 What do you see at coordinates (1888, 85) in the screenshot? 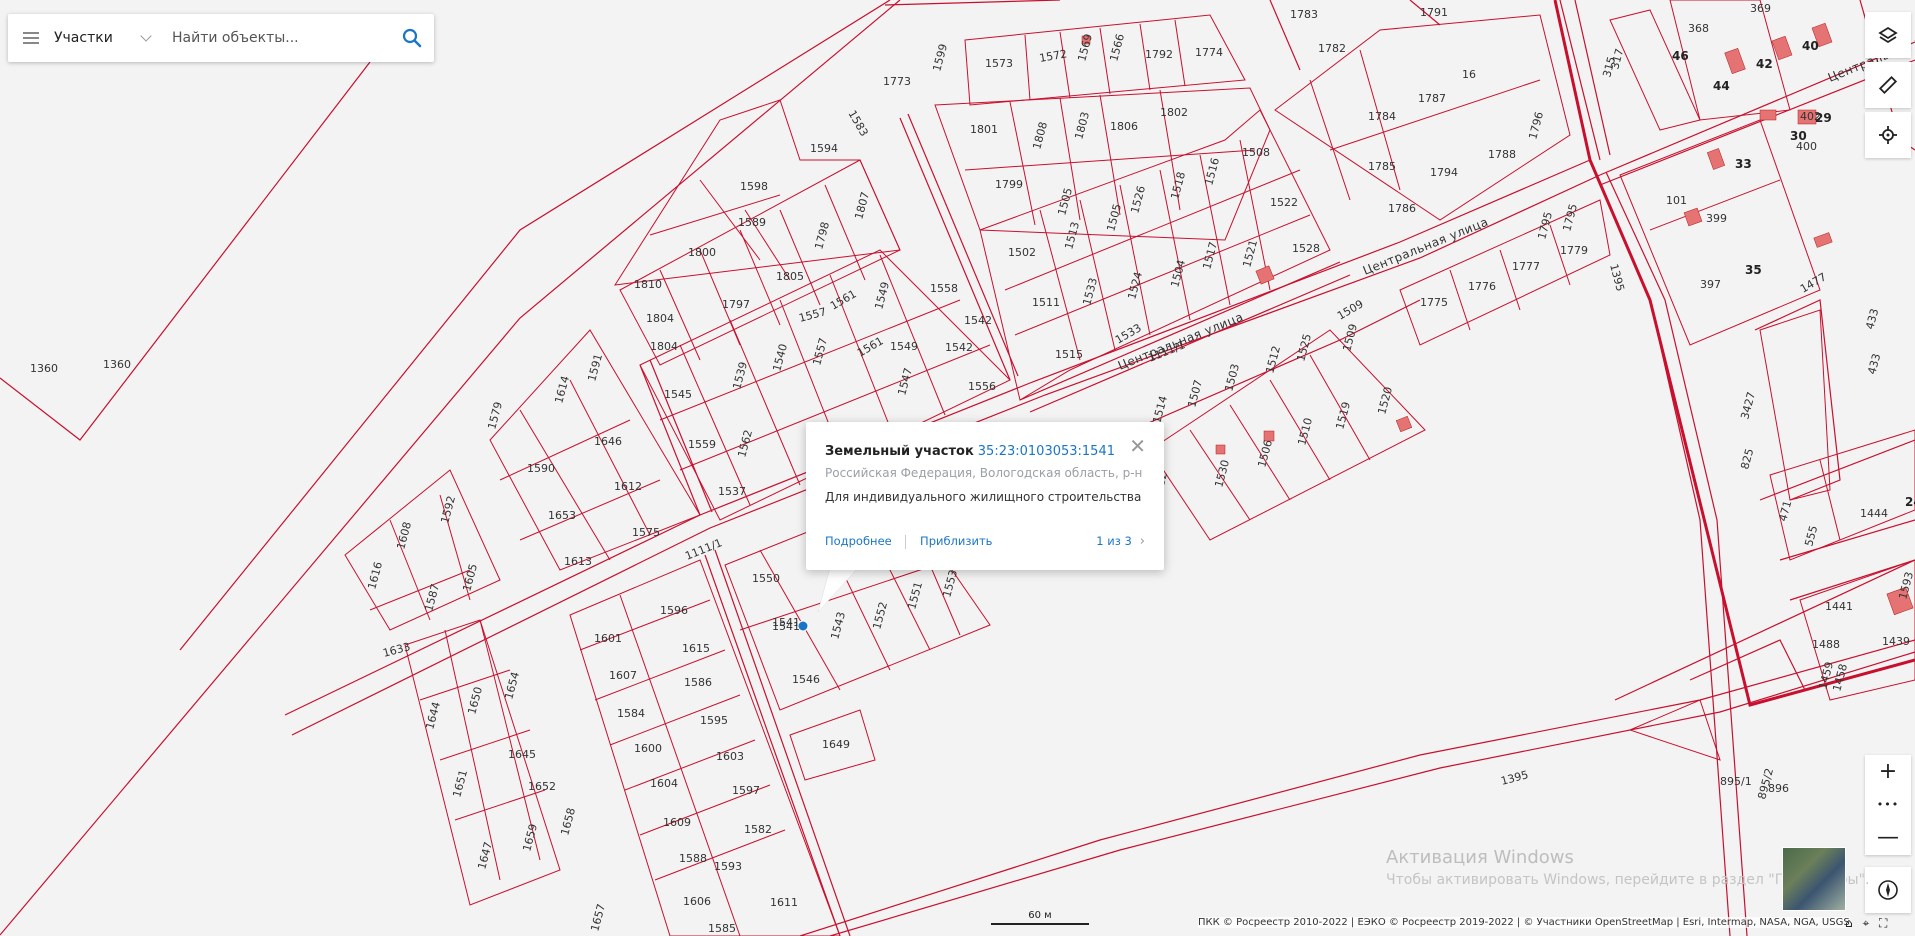
I see `ruler-button` at bounding box center [1888, 85].